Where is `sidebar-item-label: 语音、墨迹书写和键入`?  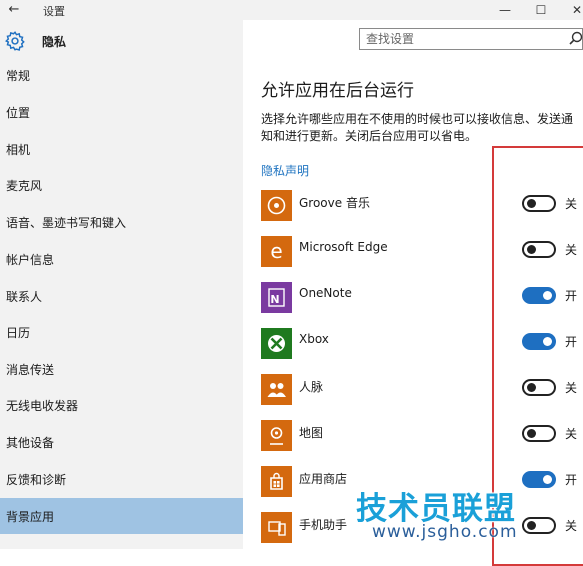
sidebar-item-label: 语音、墨迹书写和键入 is located at coordinates (66, 223).